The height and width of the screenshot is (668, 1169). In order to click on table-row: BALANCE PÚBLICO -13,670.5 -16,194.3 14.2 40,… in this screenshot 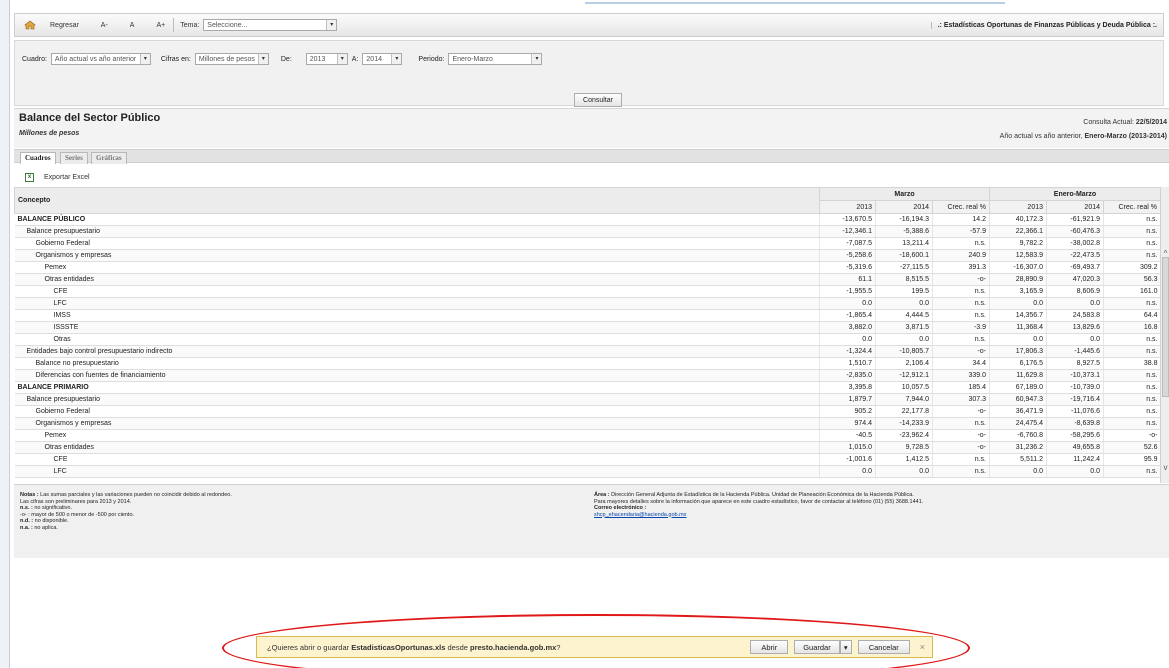, I will do `click(587, 219)`.